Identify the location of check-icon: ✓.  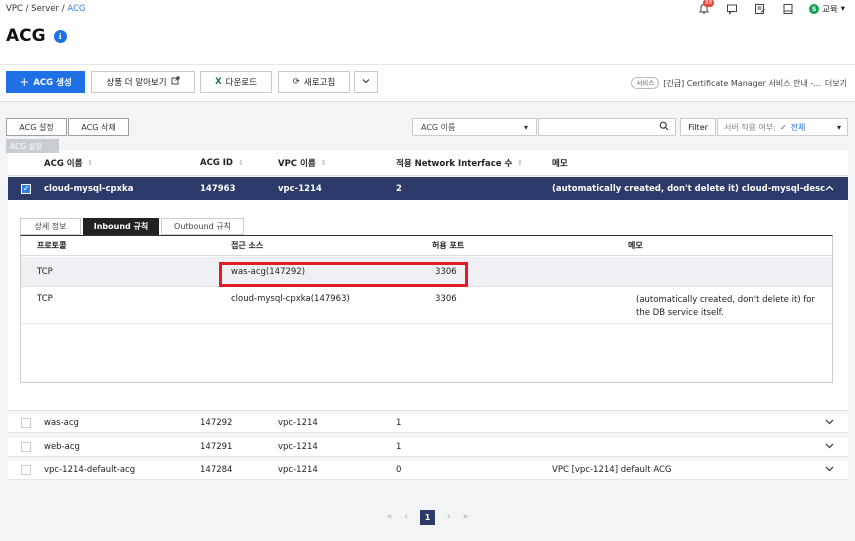
(783, 127).